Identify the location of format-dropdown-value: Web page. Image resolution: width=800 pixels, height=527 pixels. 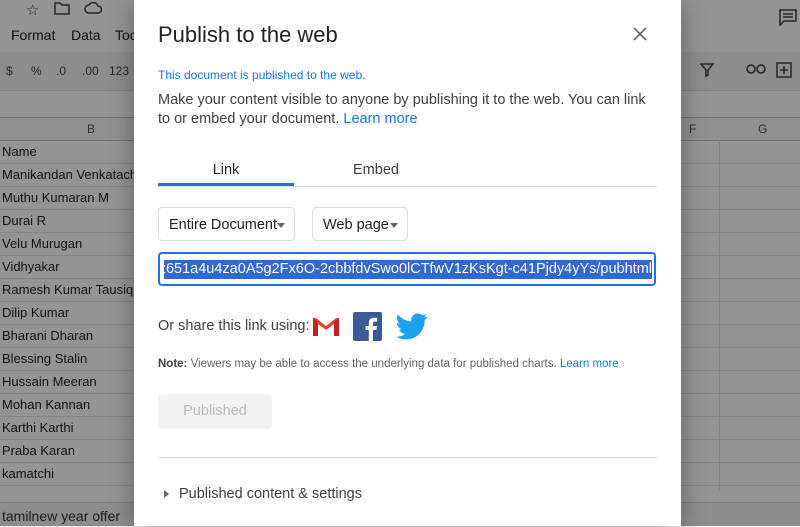
(356, 225).